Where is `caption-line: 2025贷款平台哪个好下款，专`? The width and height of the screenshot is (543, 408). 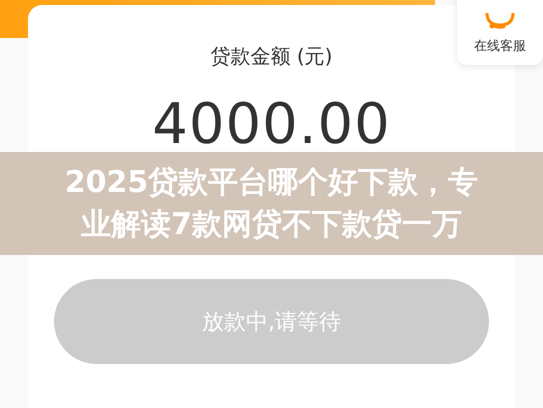
caption-line: 2025贷款平台哪个好下款，专 is located at coordinates (271, 183).